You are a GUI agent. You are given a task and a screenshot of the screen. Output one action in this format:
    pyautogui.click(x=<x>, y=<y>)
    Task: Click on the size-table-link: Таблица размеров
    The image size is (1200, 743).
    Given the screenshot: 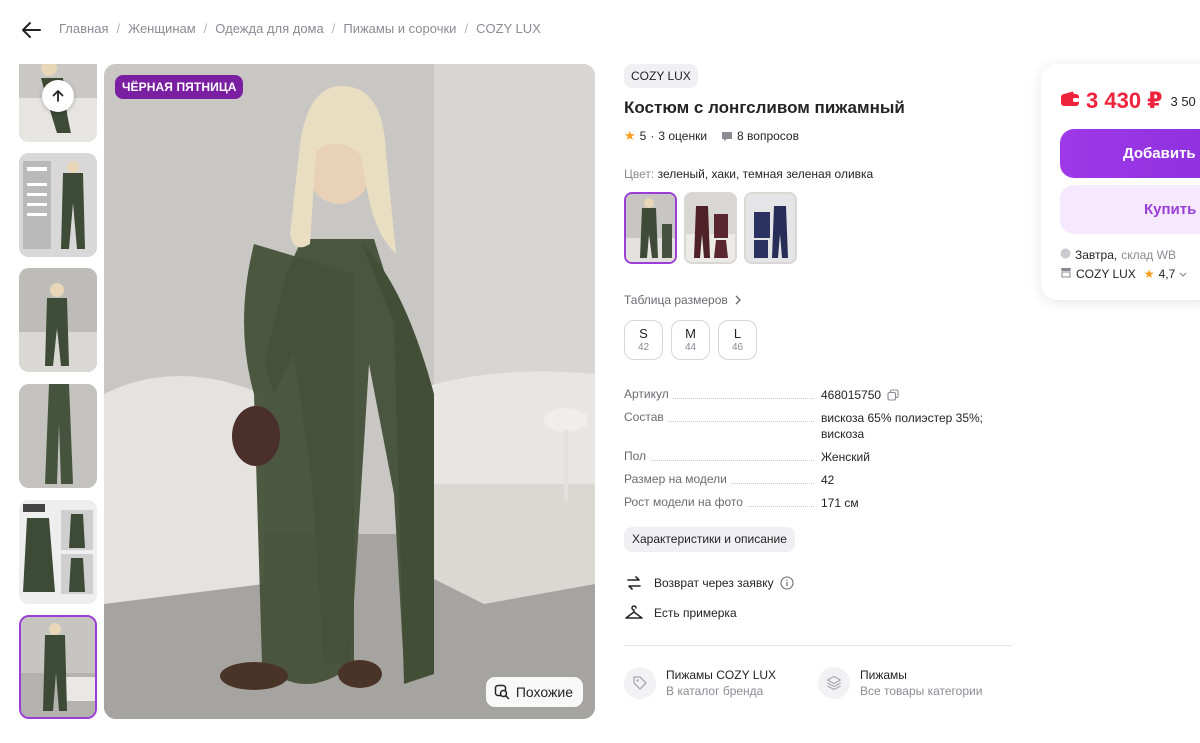 What is the action you would take?
    pyautogui.click(x=683, y=300)
    